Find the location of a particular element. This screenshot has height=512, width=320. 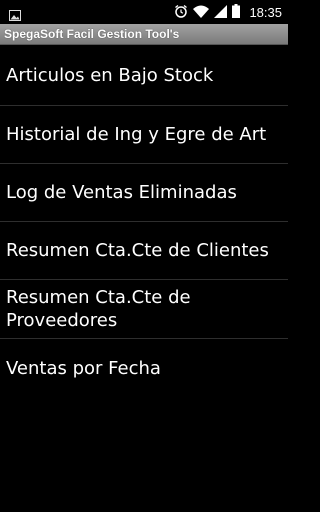

wifi-icon is located at coordinates (201, 12).